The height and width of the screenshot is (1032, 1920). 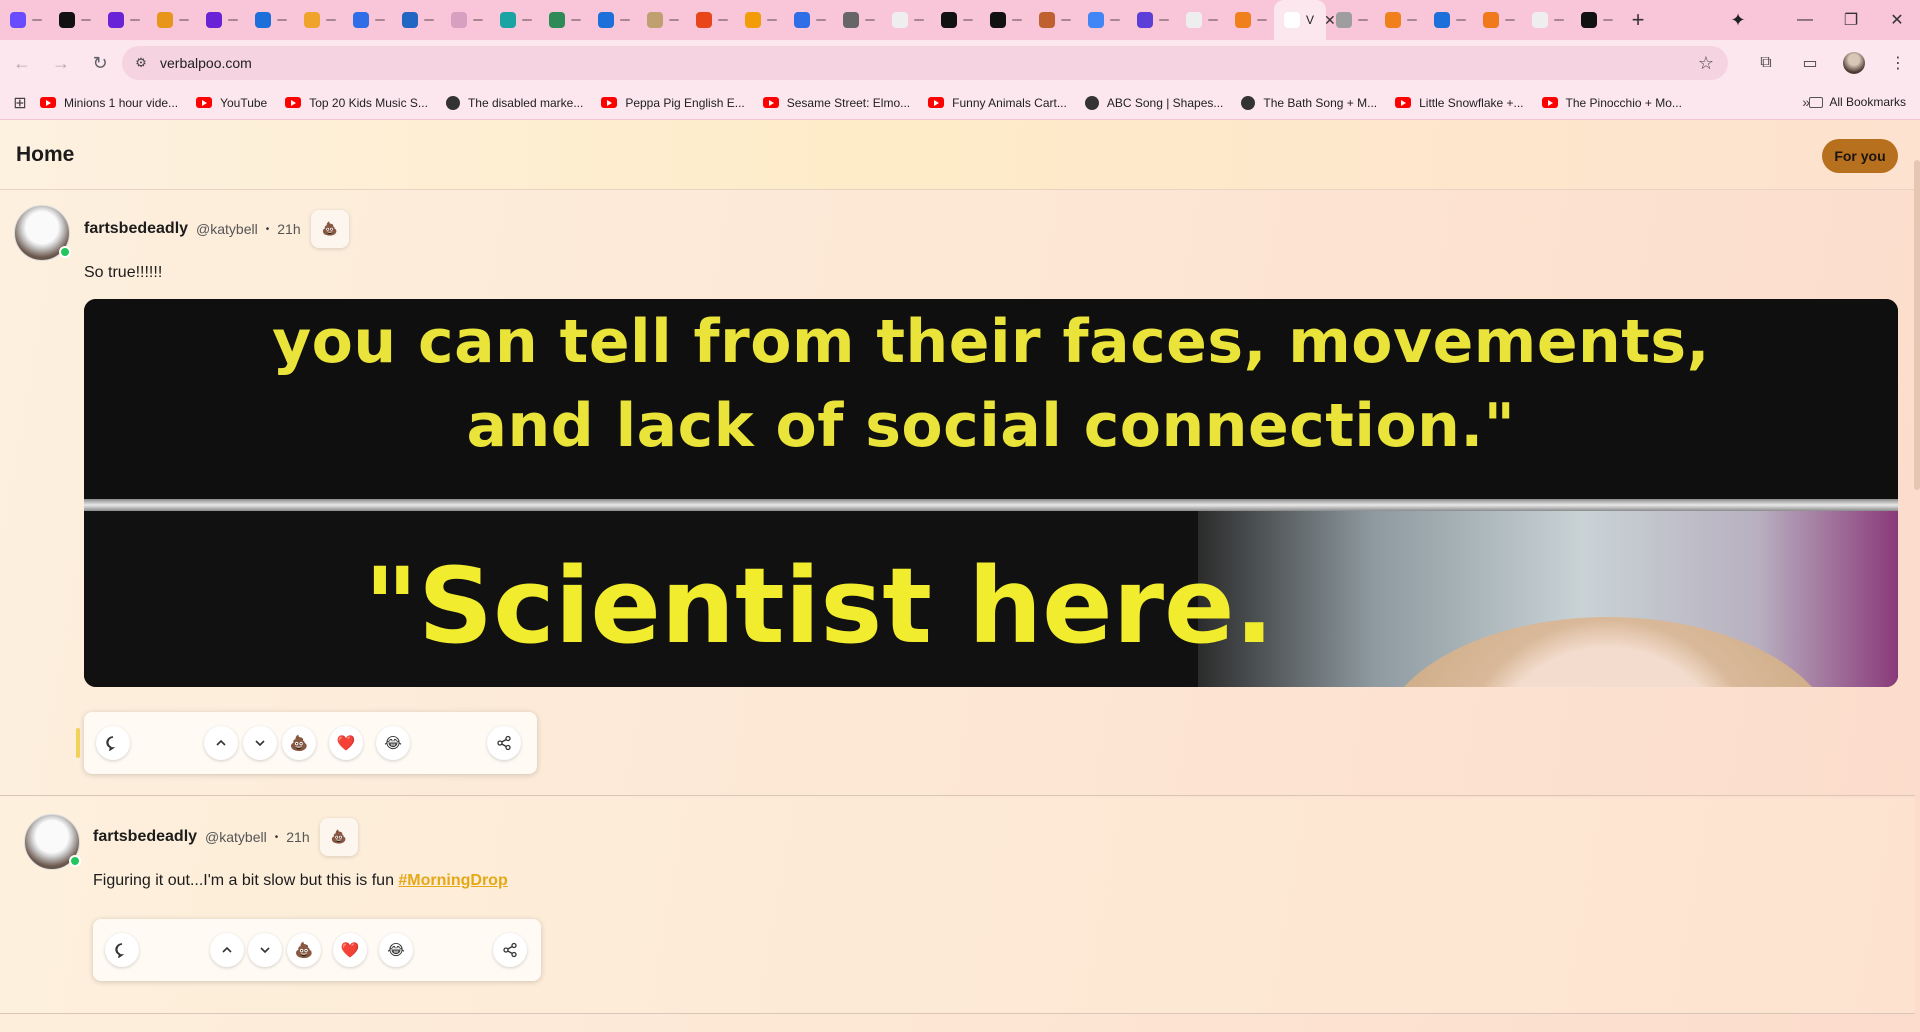 I want to click on menu-icon: ⋮, so click(x=1898, y=63).